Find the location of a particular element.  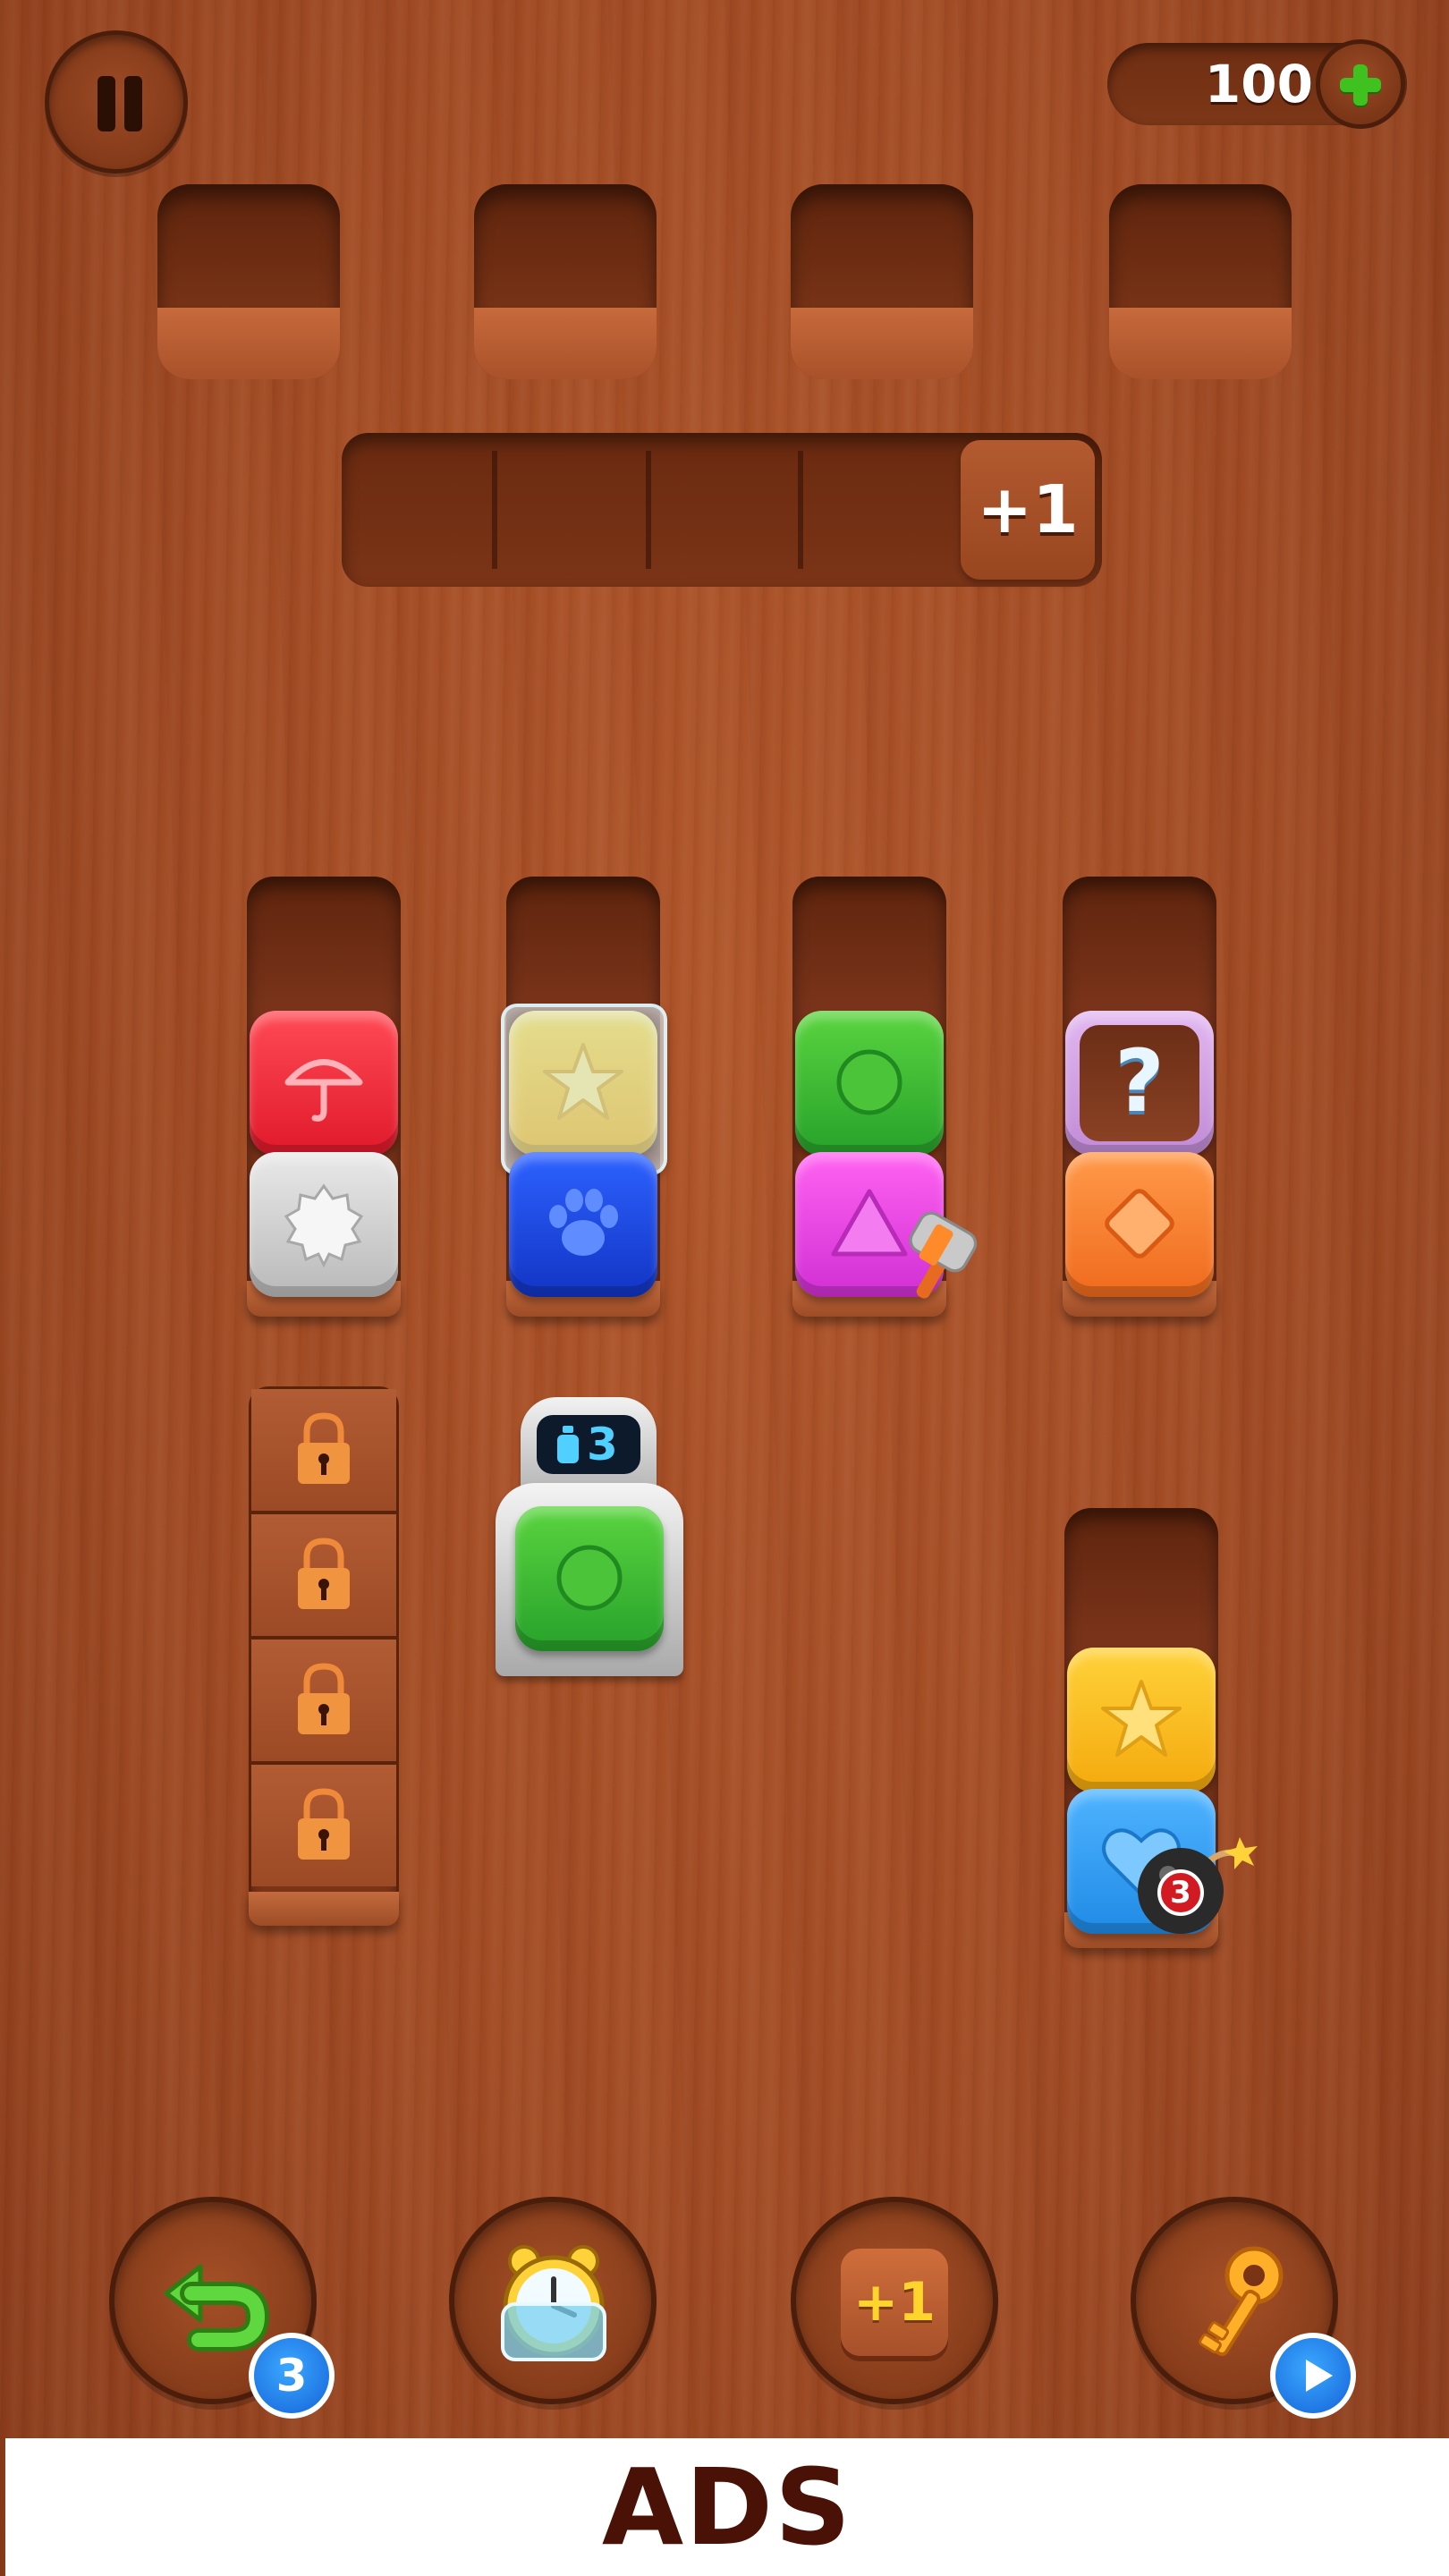

add-coins-button is located at coordinates (1360, 84).